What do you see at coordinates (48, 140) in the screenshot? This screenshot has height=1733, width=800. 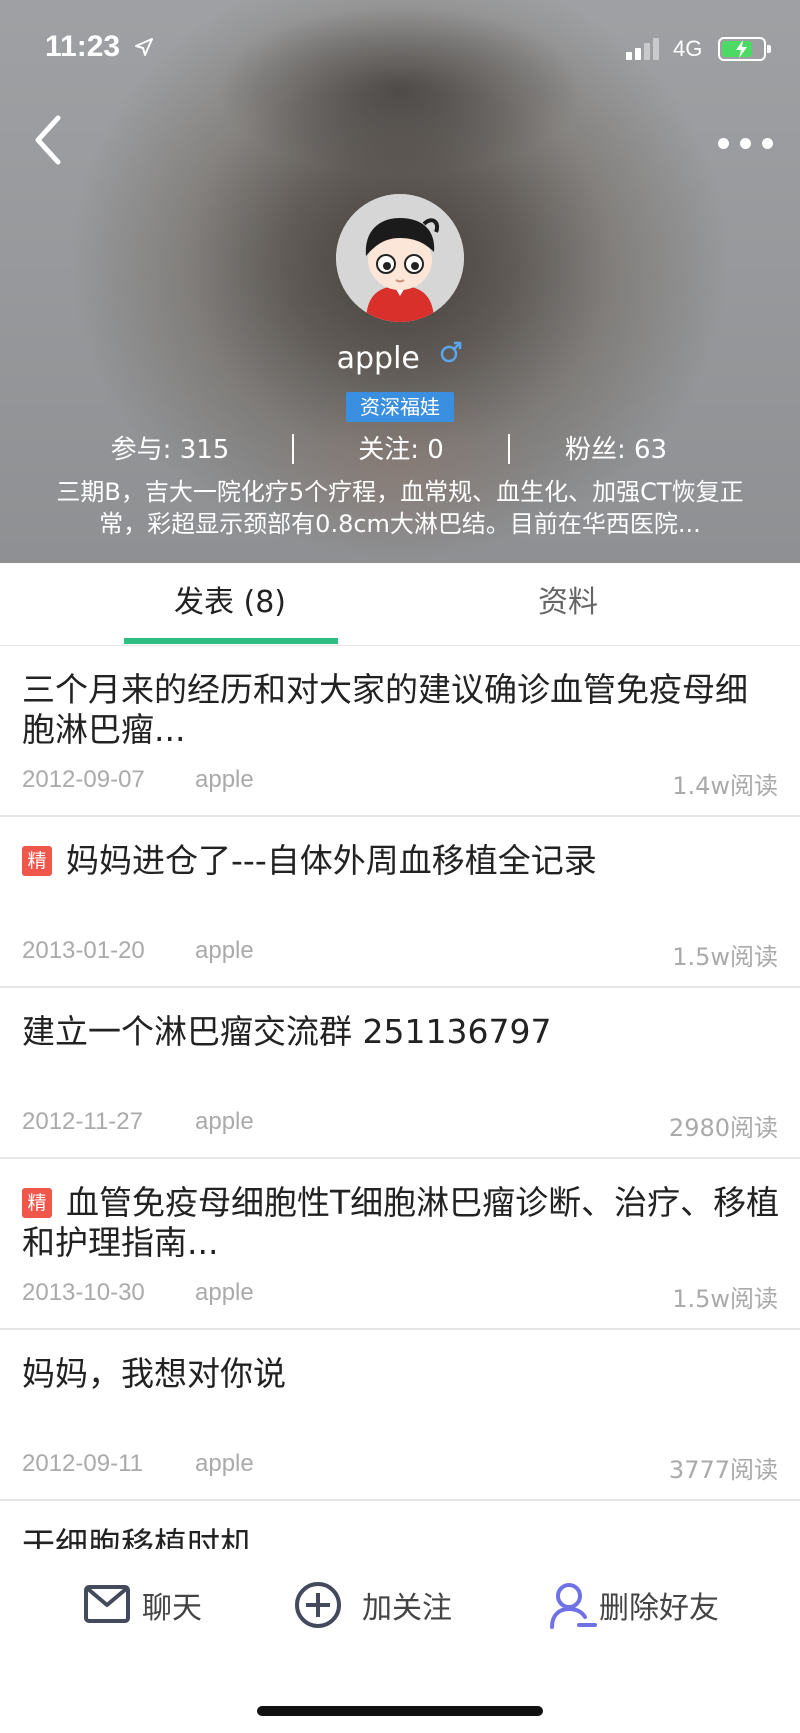 I see `back-button` at bounding box center [48, 140].